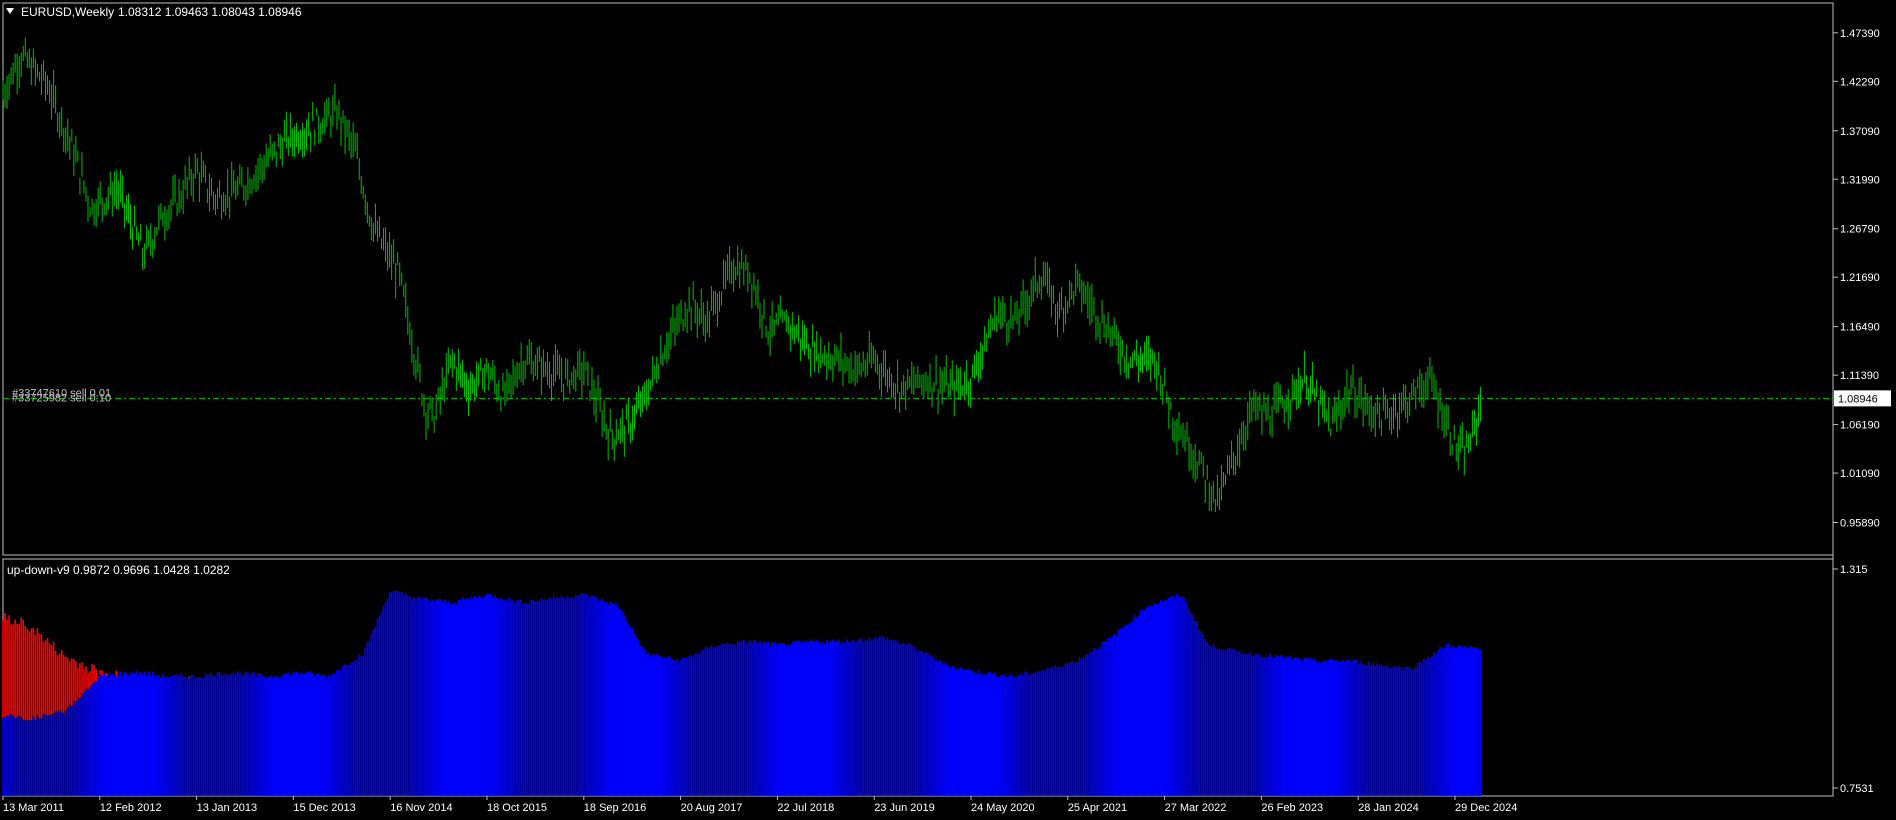 The width and height of the screenshot is (1896, 820). I want to click on price-tick-label: 1.47390, so click(1860, 34).